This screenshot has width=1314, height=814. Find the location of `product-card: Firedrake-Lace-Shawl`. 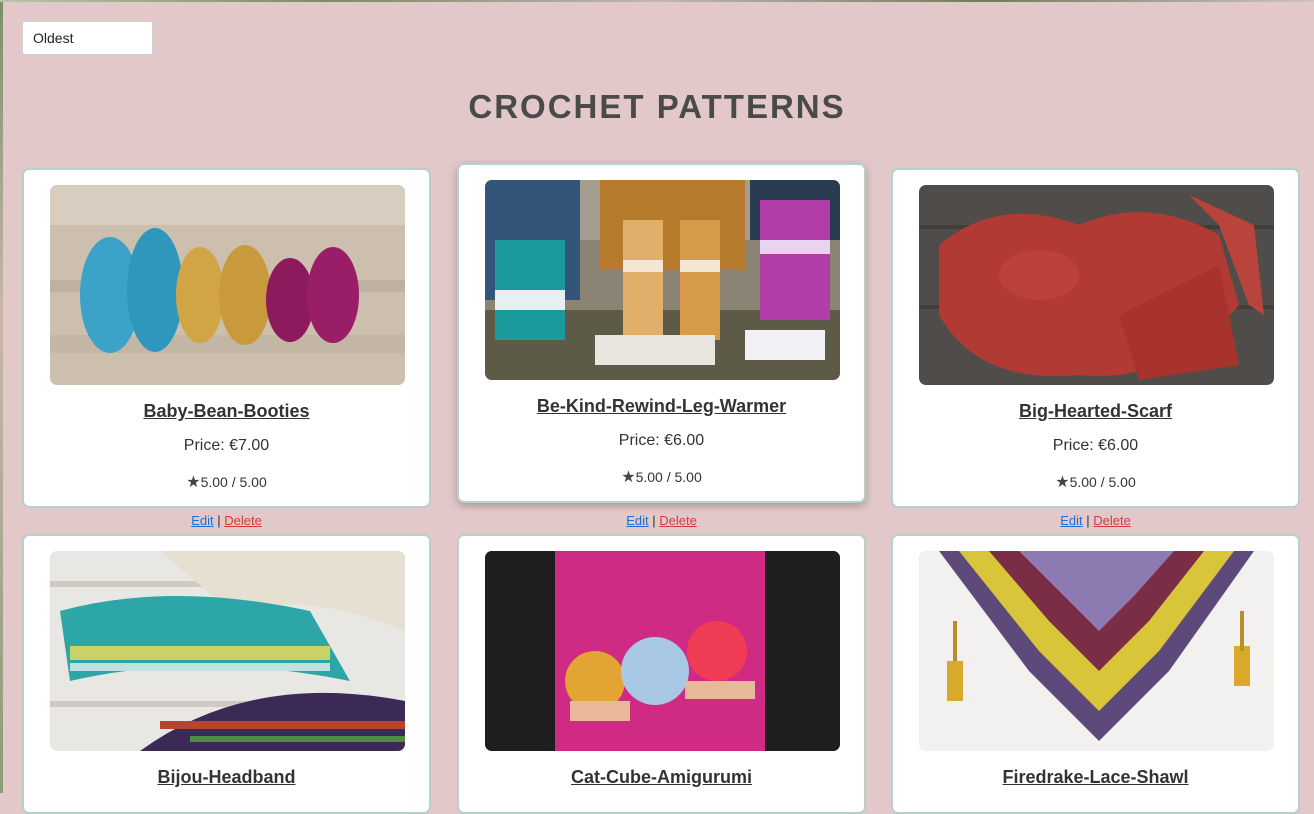

product-card: Firedrake-Lace-Shawl is located at coordinates (1095, 674).